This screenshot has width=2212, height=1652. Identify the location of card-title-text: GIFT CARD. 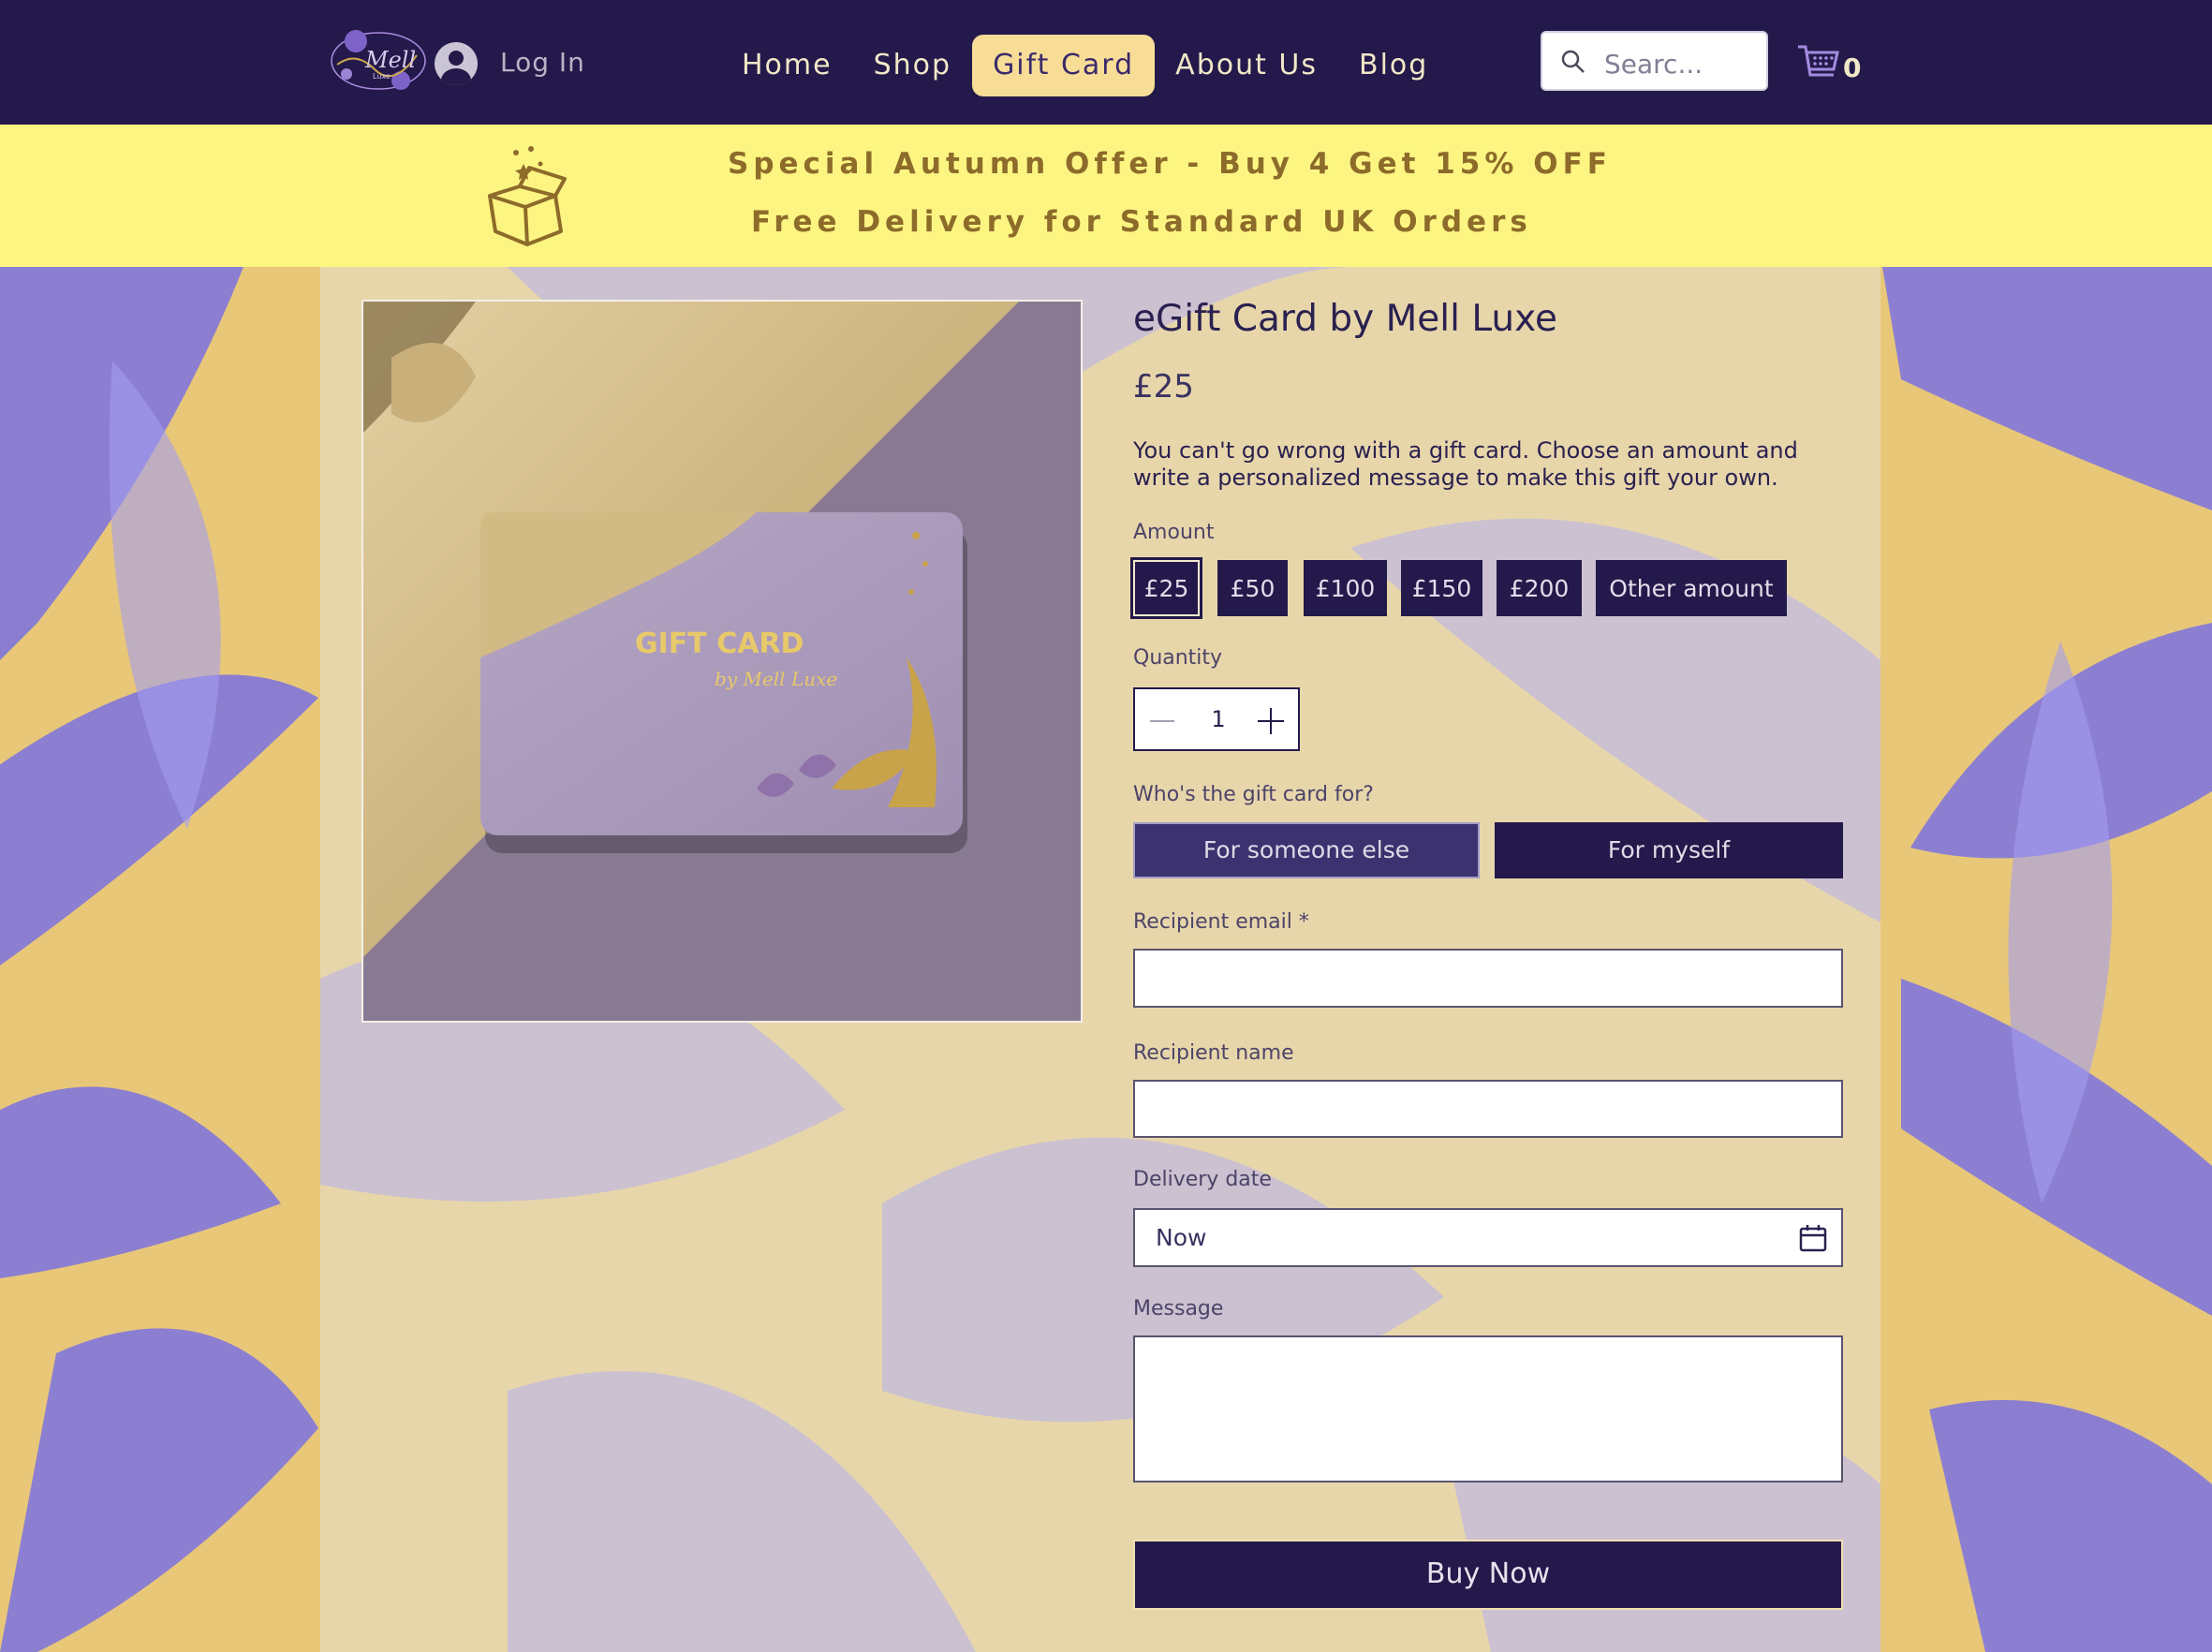
(719, 644).